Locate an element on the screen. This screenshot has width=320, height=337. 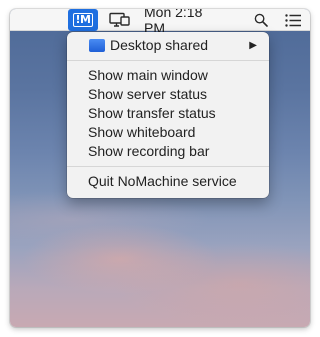
list-icon is located at coordinates (293, 20).